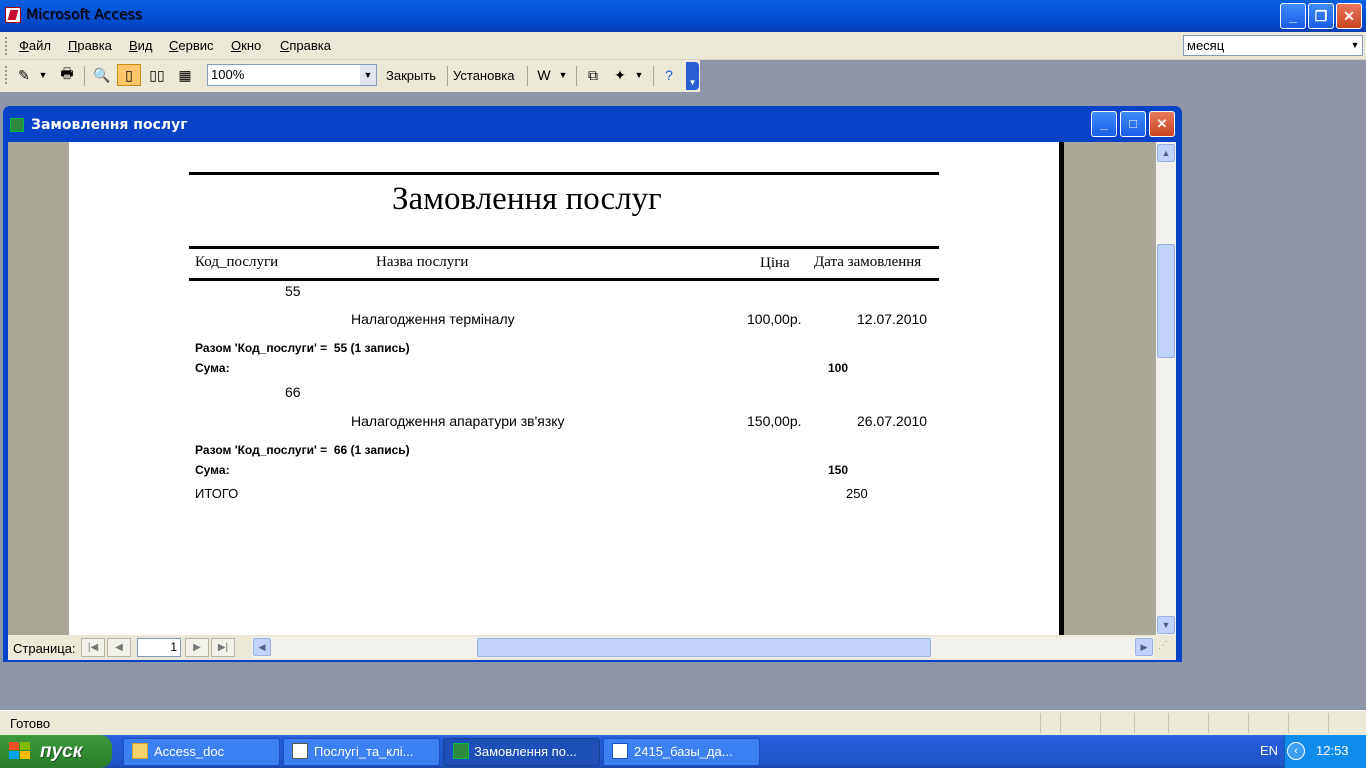 The height and width of the screenshot is (768, 1366). What do you see at coordinates (1166, 388) in the screenshot?
I see `vertical-scrollbar` at bounding box center [1166, 388].